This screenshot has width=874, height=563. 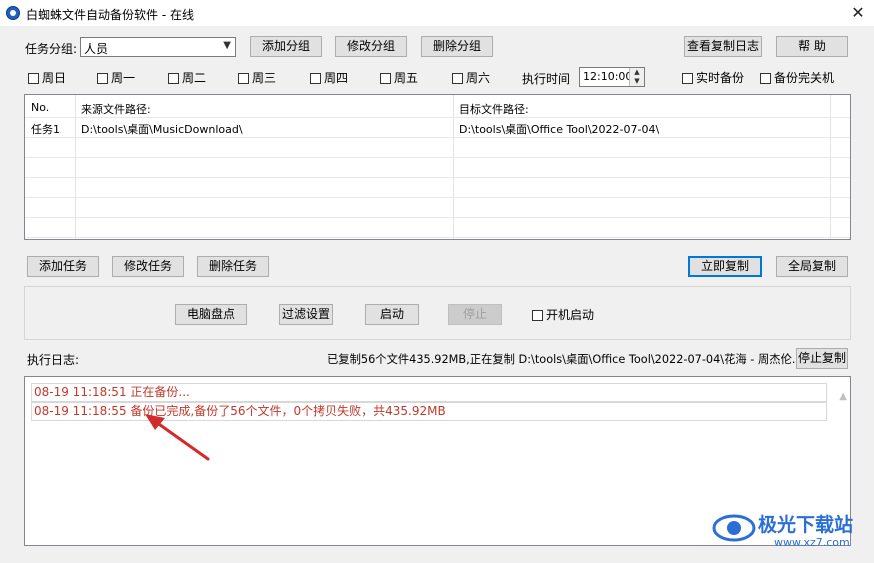 What do you see at coordinates (63, 266) in the screenshot?
I see `add-task-button: 添加任务` at bounding box center [63, 266].